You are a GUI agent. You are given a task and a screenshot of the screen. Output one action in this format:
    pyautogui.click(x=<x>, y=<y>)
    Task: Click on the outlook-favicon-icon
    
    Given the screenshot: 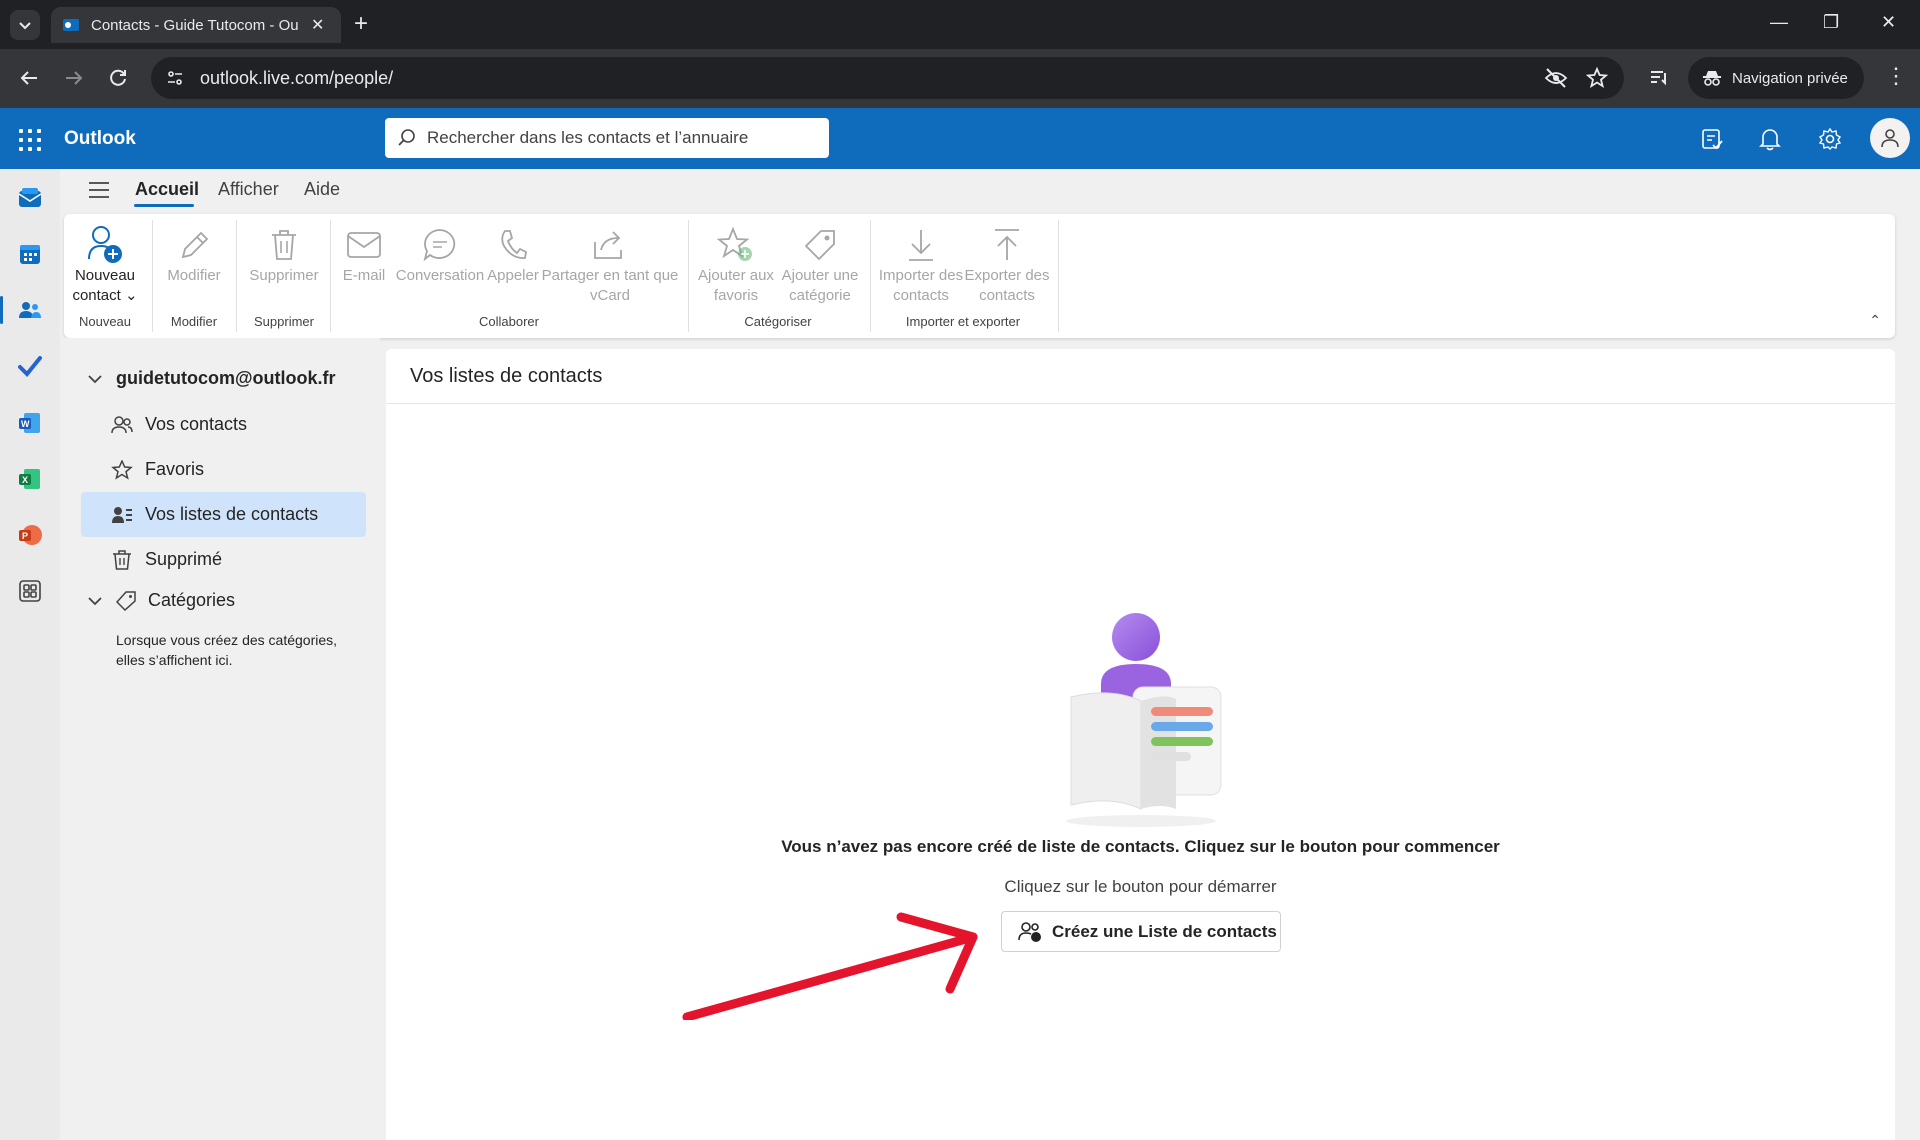 What is the action you would take?
    pyautogui.click(x=71, y=25)
    